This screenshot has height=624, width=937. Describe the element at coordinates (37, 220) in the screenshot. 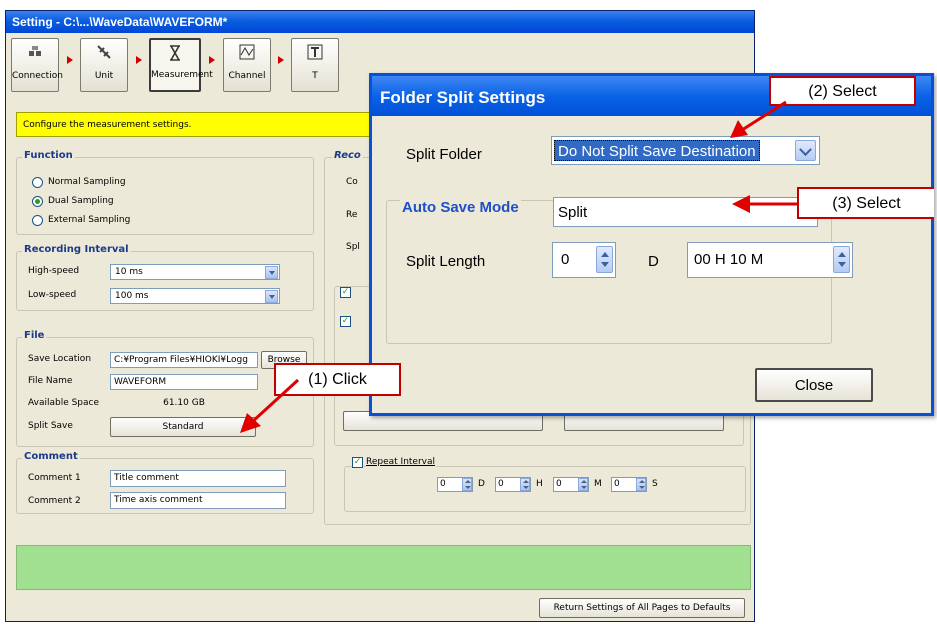

I see `external-sampling-radio` at that location.